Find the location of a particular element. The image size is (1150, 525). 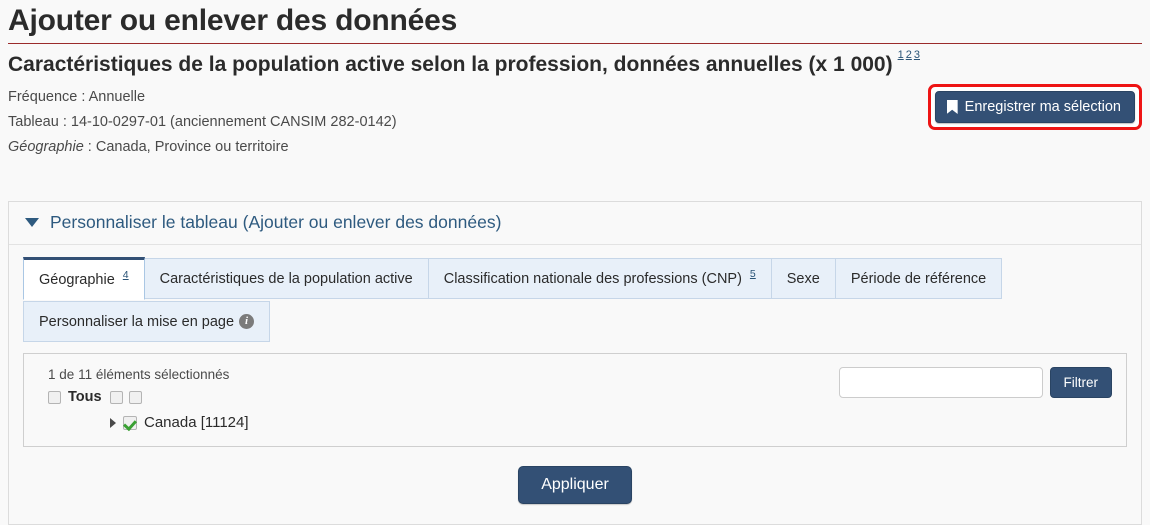

selection-count-total: 11 is located at coordinates (85, 374).